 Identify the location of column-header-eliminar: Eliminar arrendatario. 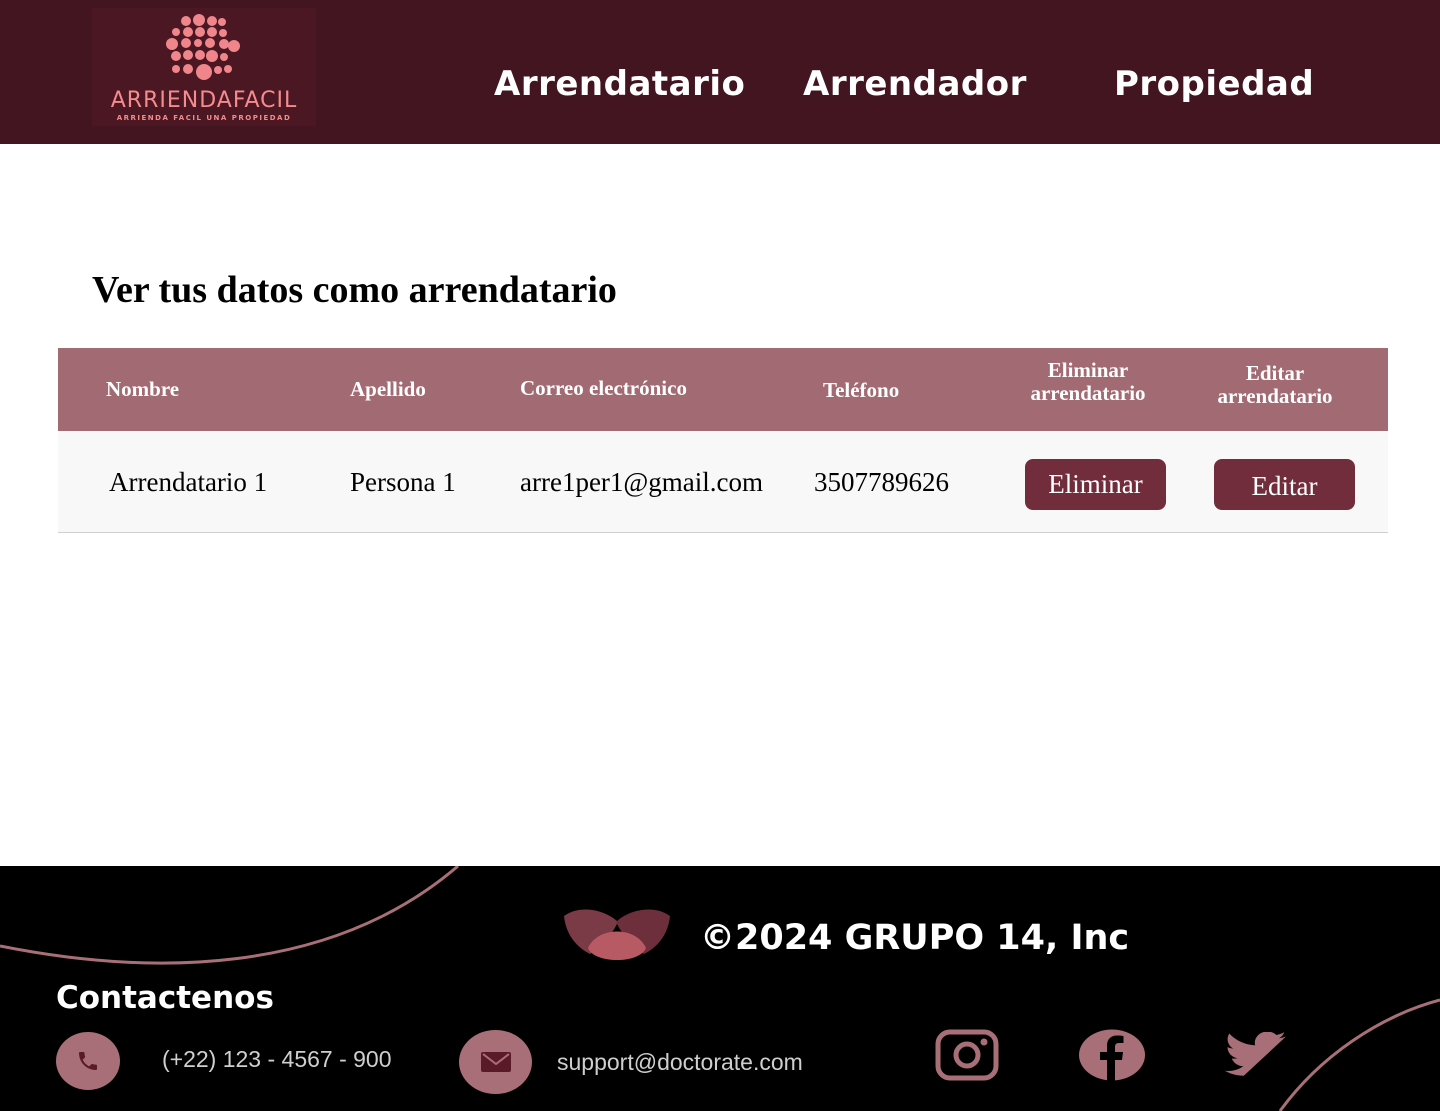
(1088, 382).